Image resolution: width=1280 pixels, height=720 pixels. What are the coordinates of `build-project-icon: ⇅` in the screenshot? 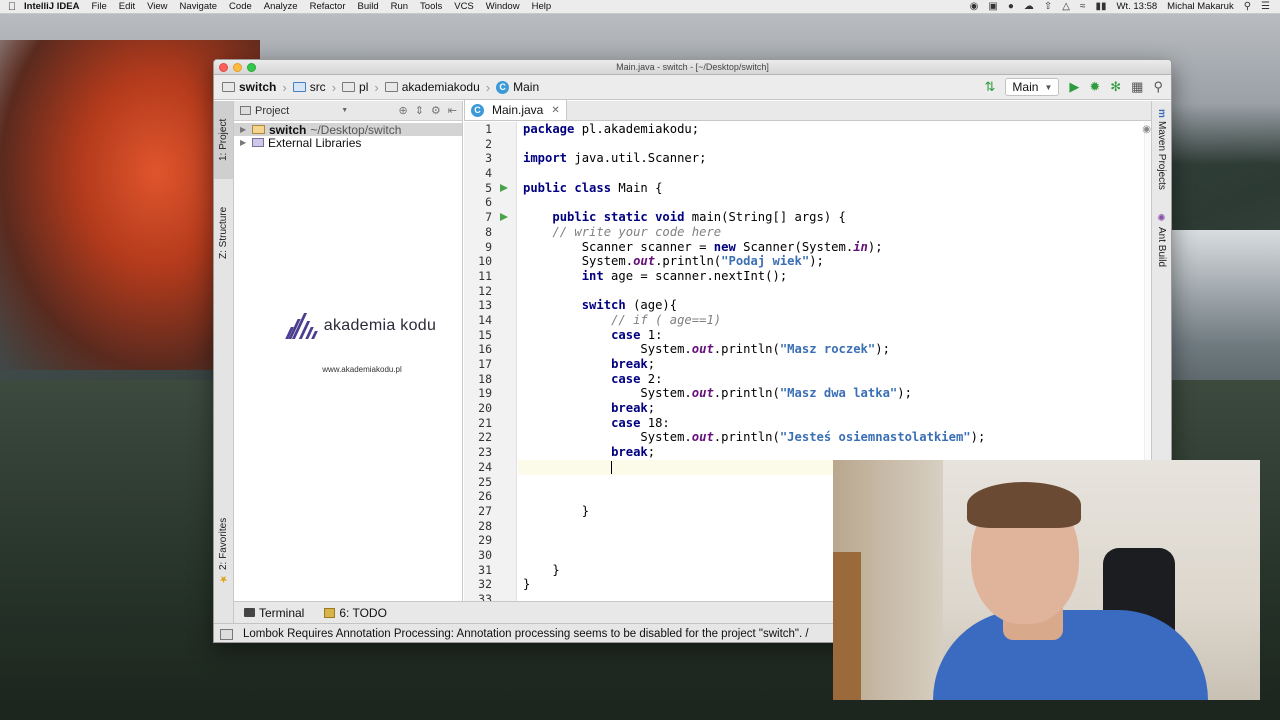 It's located at (990, 87).